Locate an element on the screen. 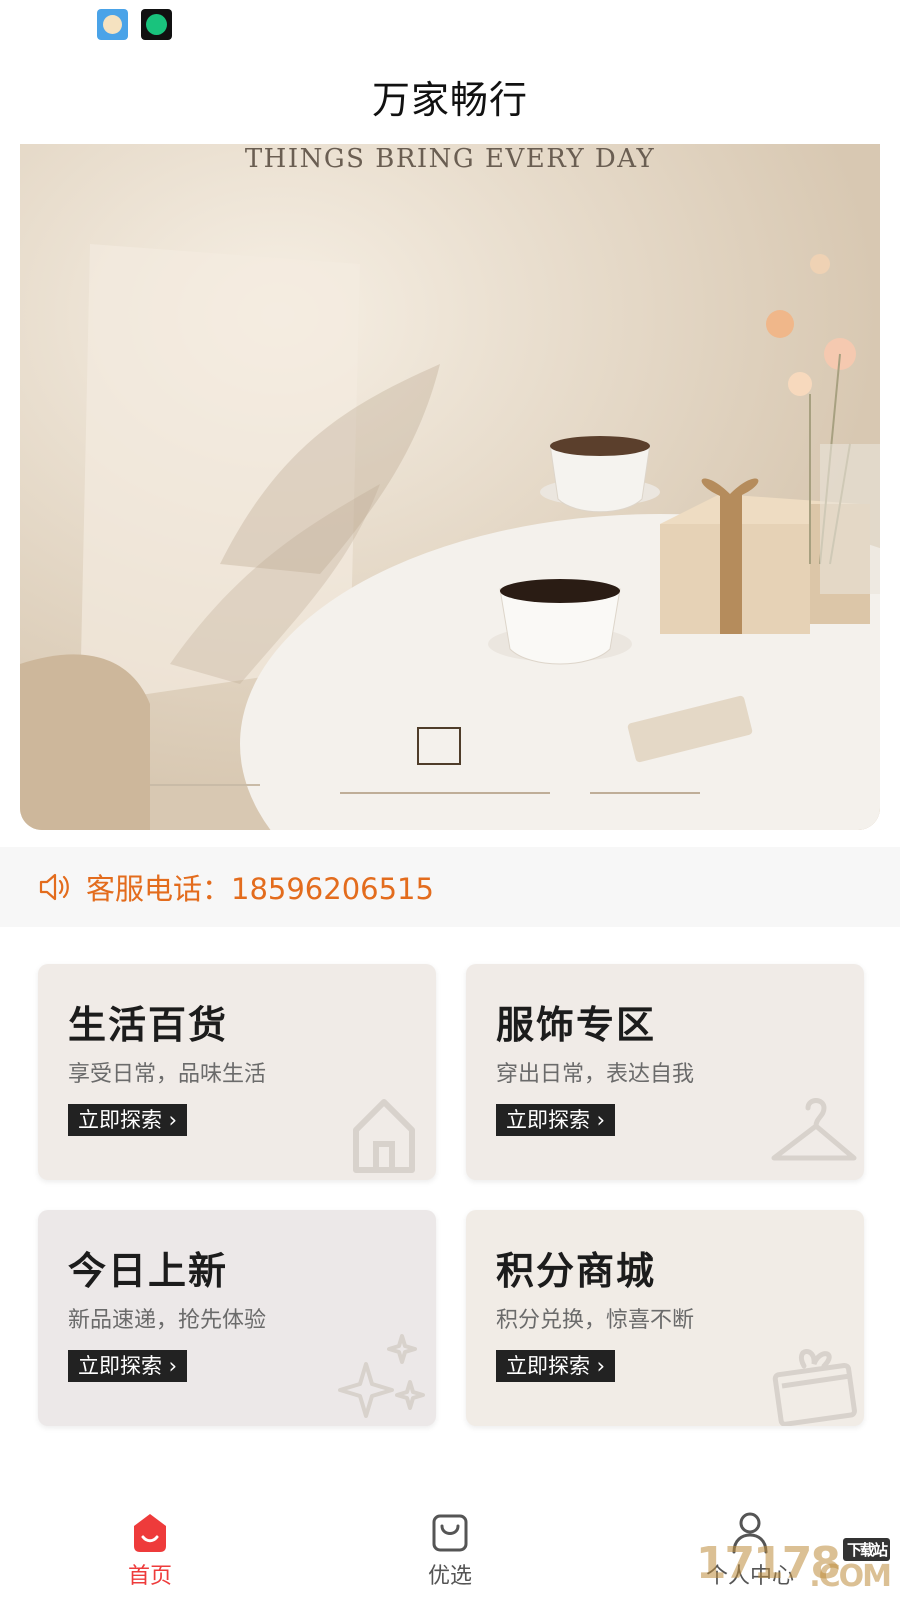 This screenshot has height=1600, width=900. tab-featured: 优选 is located at coordinates (450, 1545).